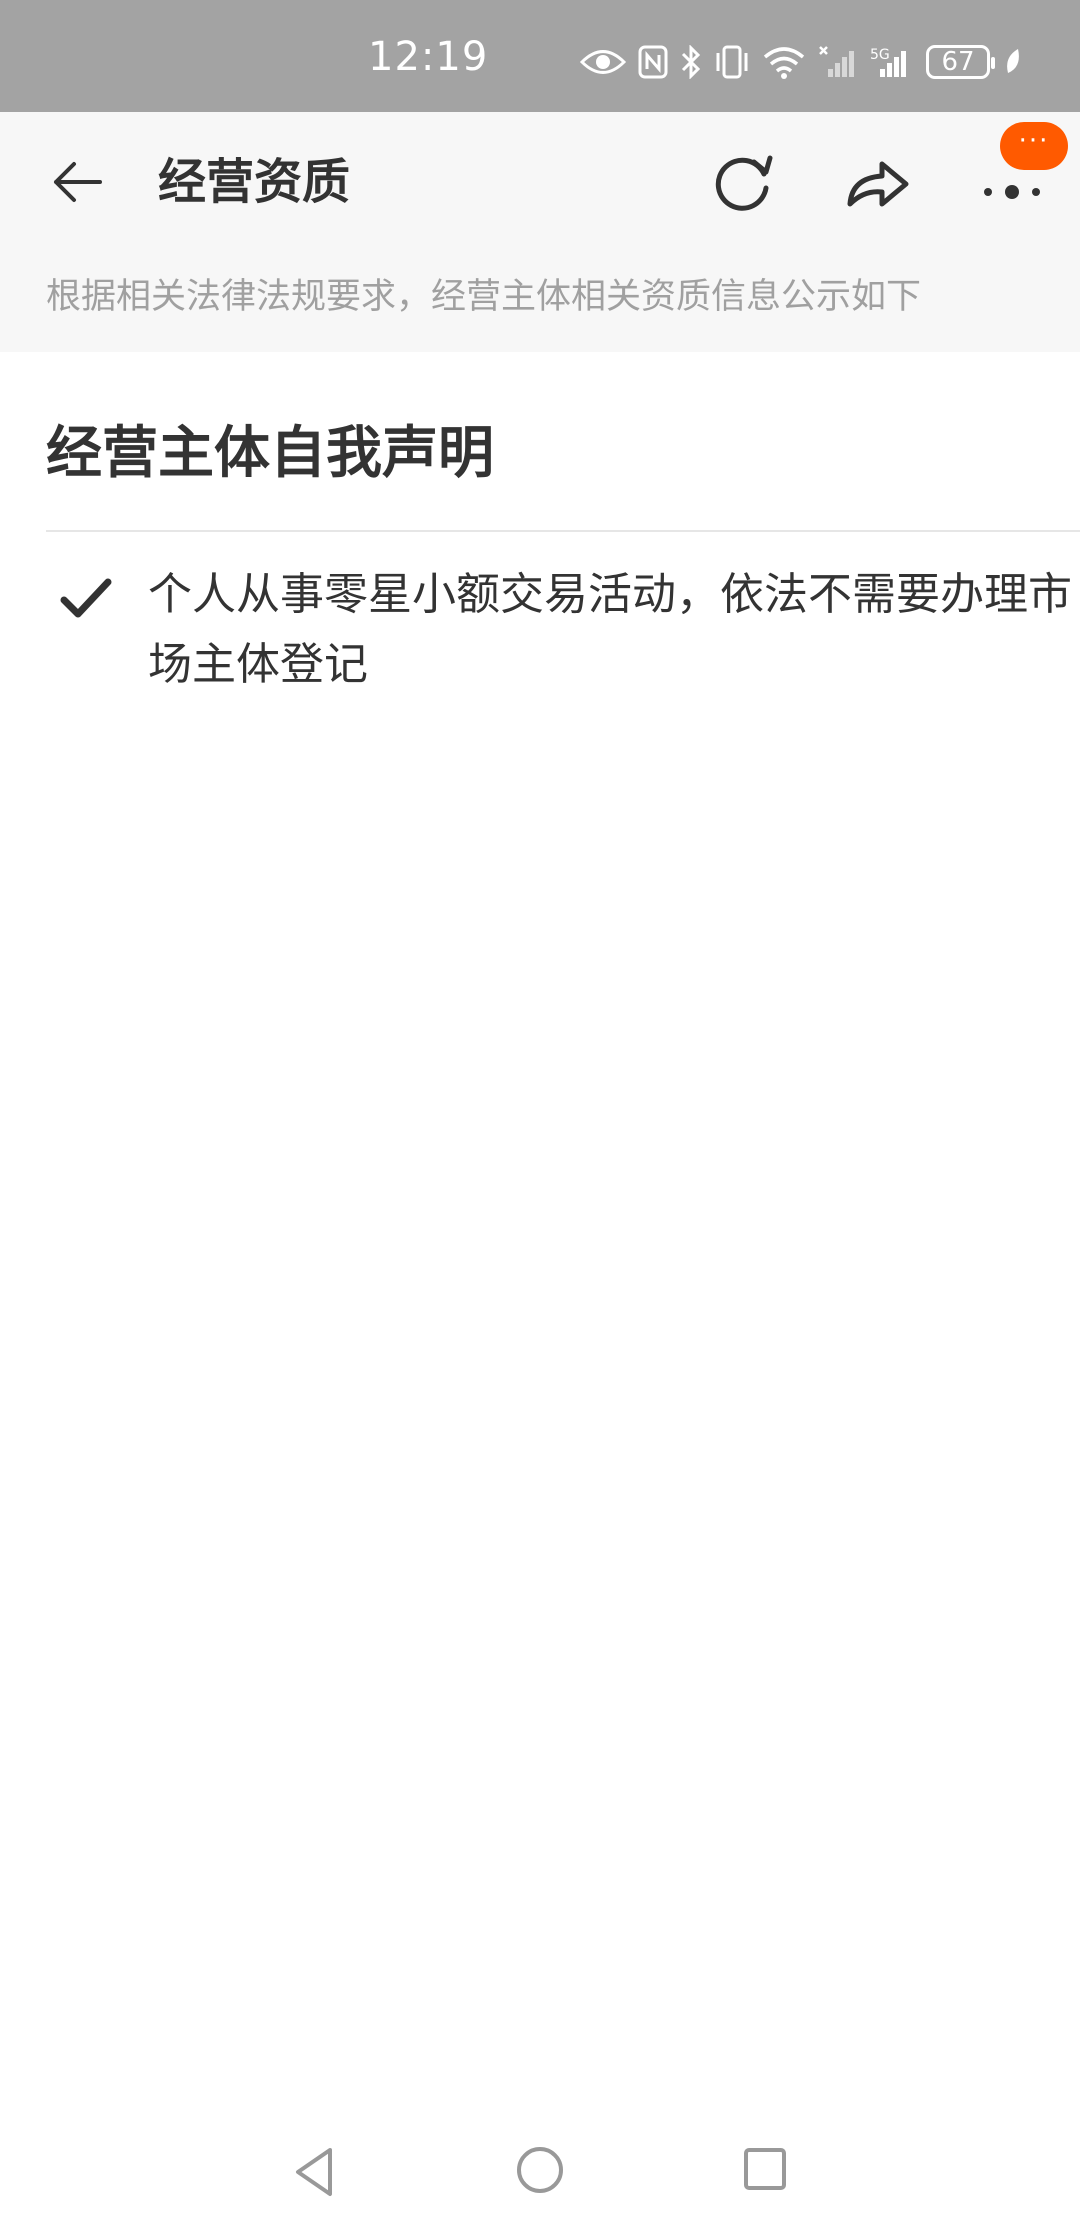  Describe the element at coordinates (603, 62) in the screenshot. I see `eye-icon` at that location.